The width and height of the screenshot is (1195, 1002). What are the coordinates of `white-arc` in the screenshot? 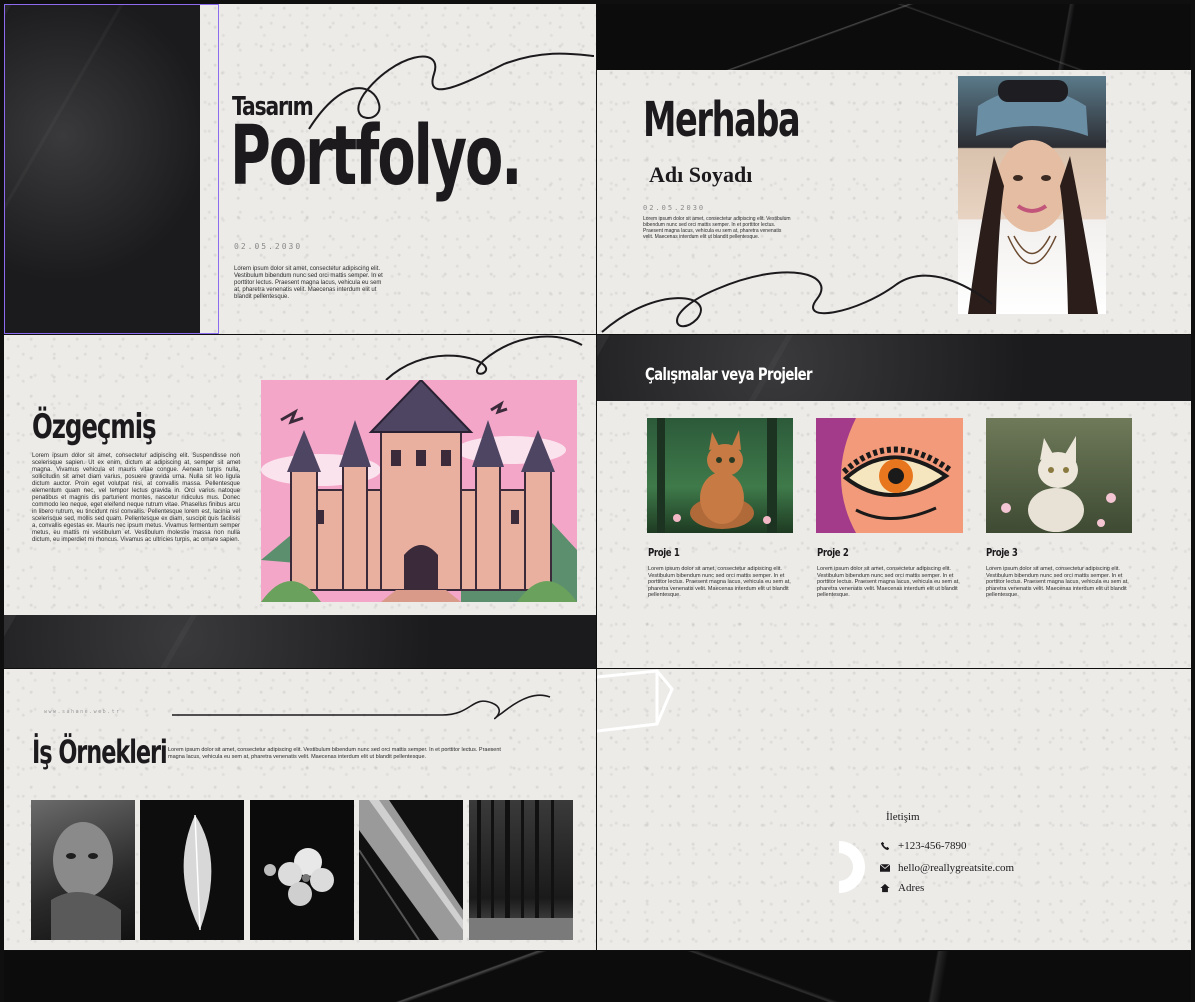 It's located at (852, 867).